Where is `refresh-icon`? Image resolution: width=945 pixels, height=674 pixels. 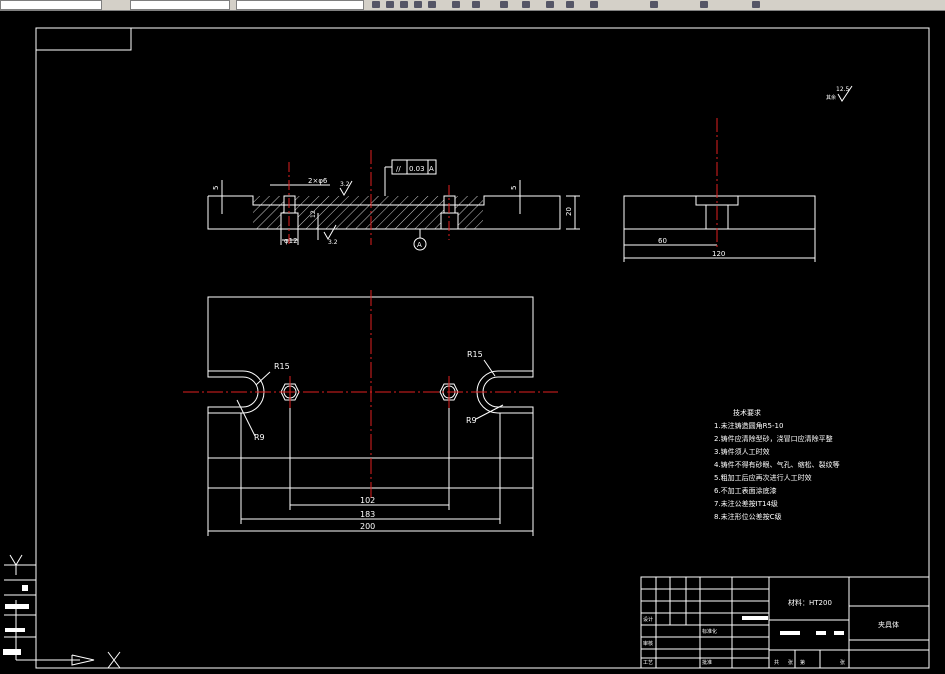
refresh-icon is located at coordinates (526, 4).